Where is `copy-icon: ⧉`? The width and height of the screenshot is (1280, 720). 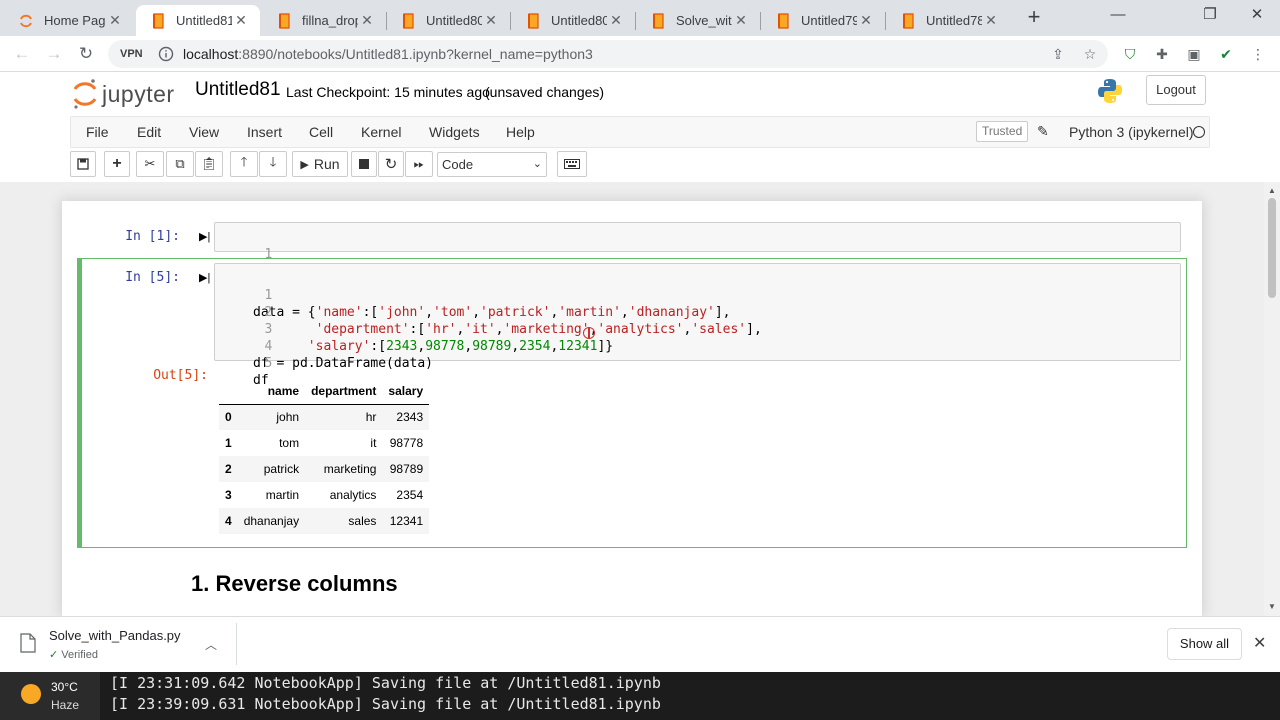
copy-icon: ⧉ is located at coordinates (180, 163).